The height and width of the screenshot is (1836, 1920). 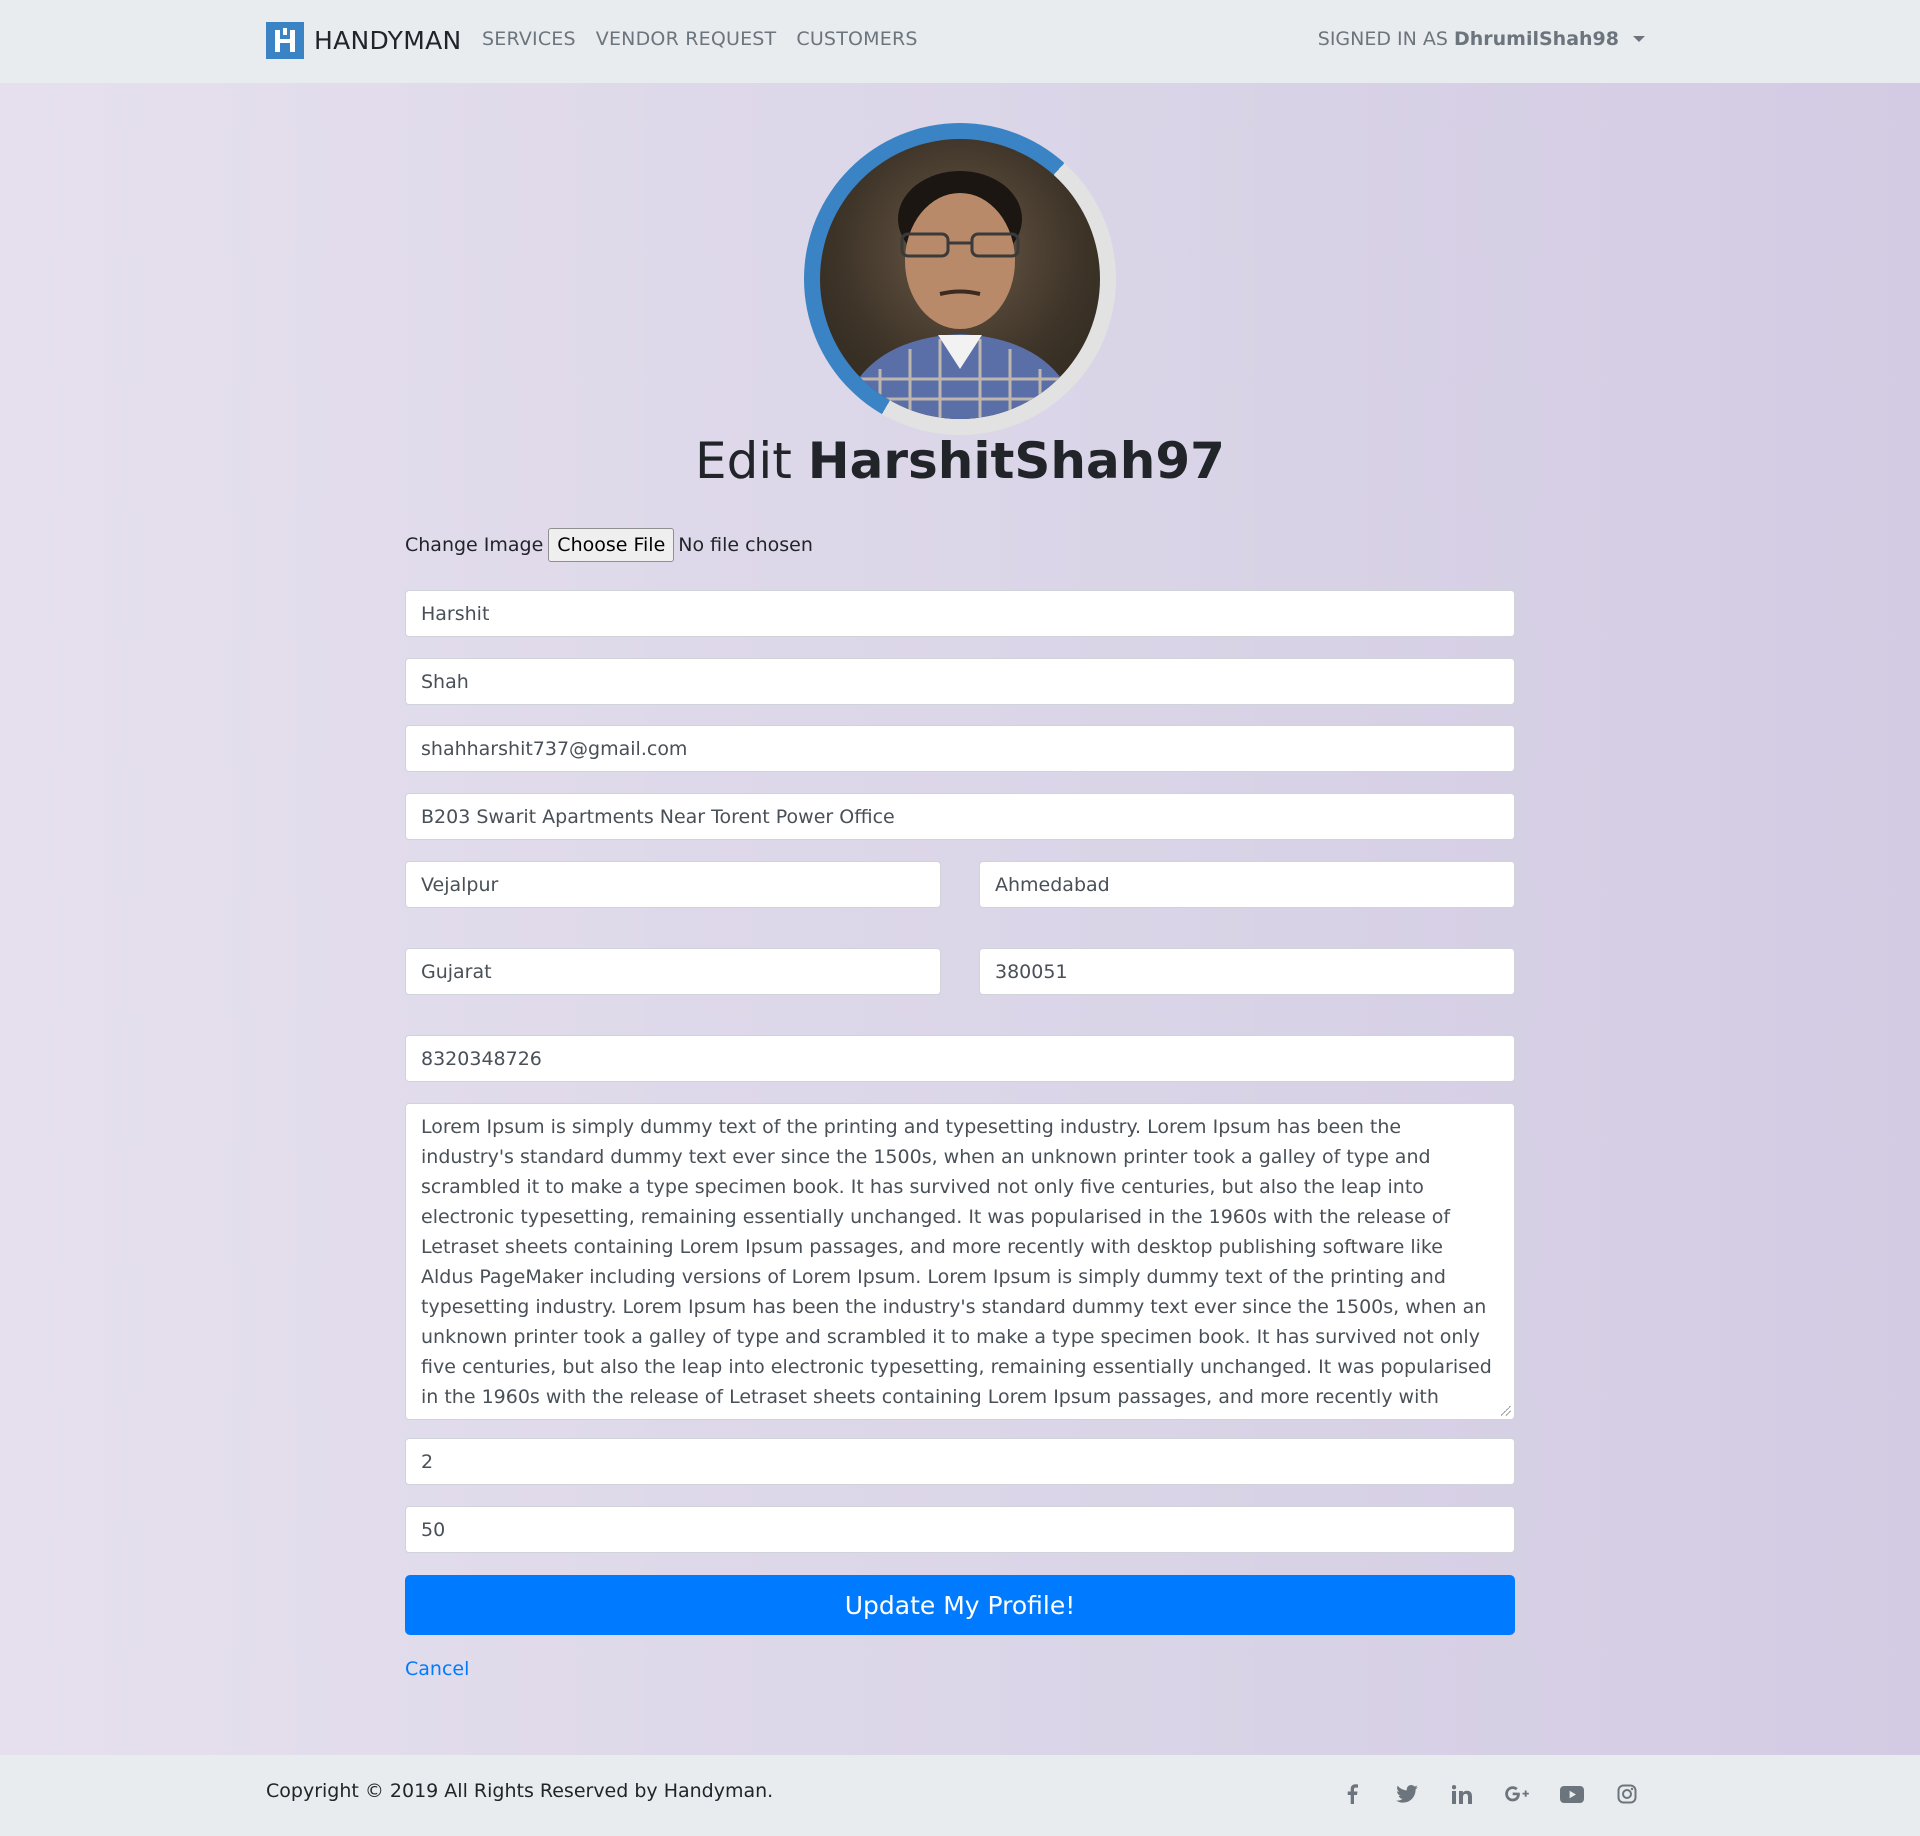 I want to click on brand-link: HANDYMAN, so click(x=364, y=40).